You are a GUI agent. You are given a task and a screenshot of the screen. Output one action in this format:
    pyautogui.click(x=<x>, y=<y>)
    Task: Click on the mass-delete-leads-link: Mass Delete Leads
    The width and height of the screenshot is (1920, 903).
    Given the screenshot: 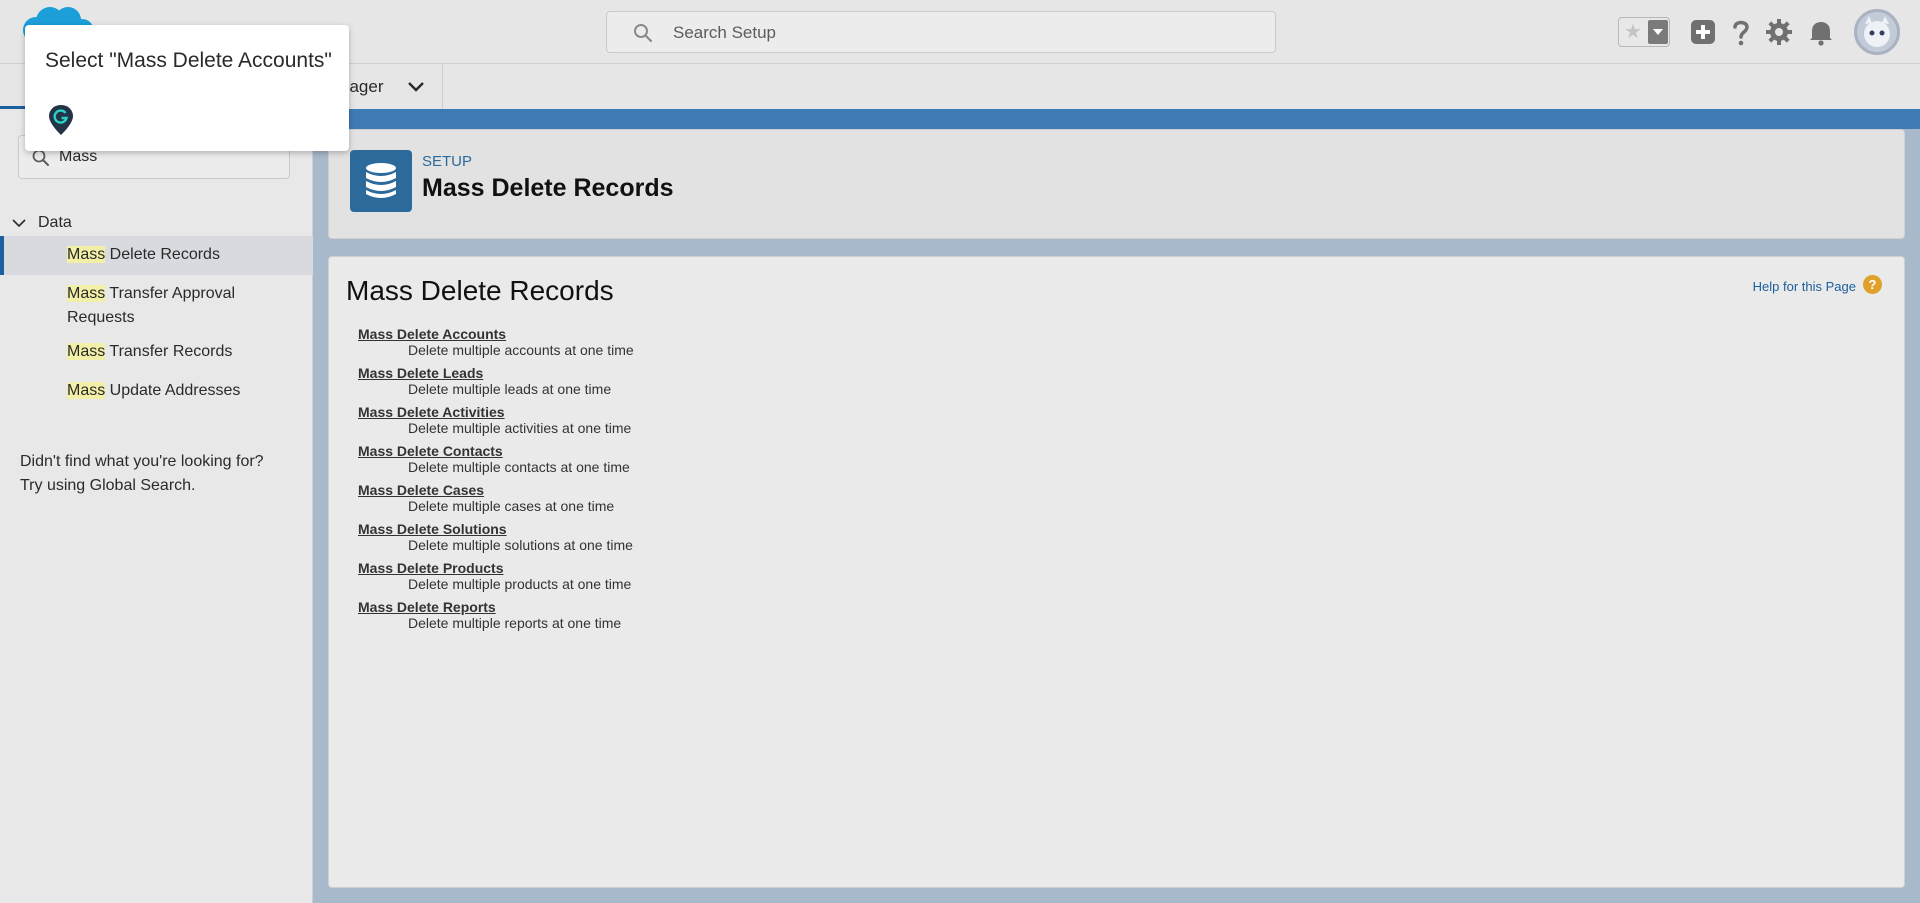 What is the action you would take?
    pyautogui.click(x=420, y=373)
    